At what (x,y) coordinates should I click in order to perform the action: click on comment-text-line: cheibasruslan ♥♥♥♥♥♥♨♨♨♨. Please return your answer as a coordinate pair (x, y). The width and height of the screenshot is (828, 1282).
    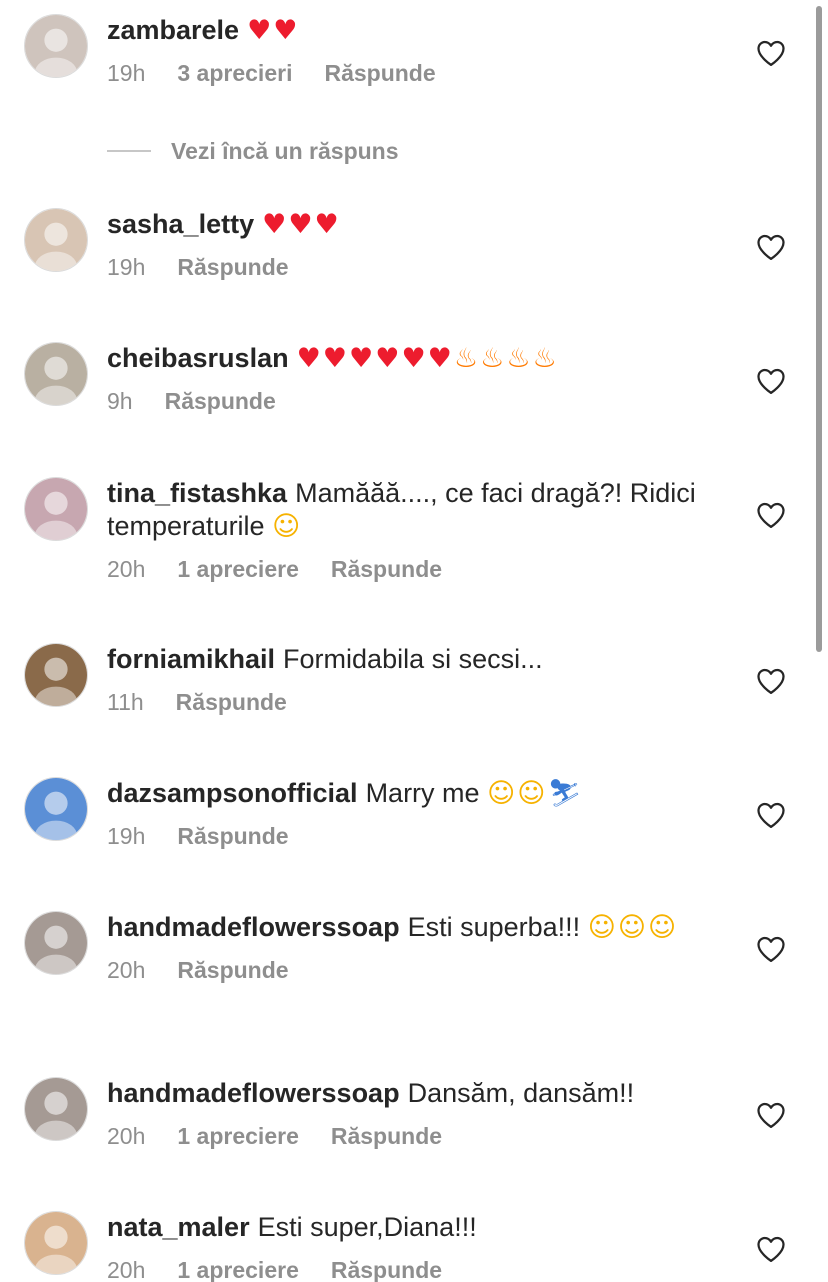
    Looking at the image, I should click on (417, 358).